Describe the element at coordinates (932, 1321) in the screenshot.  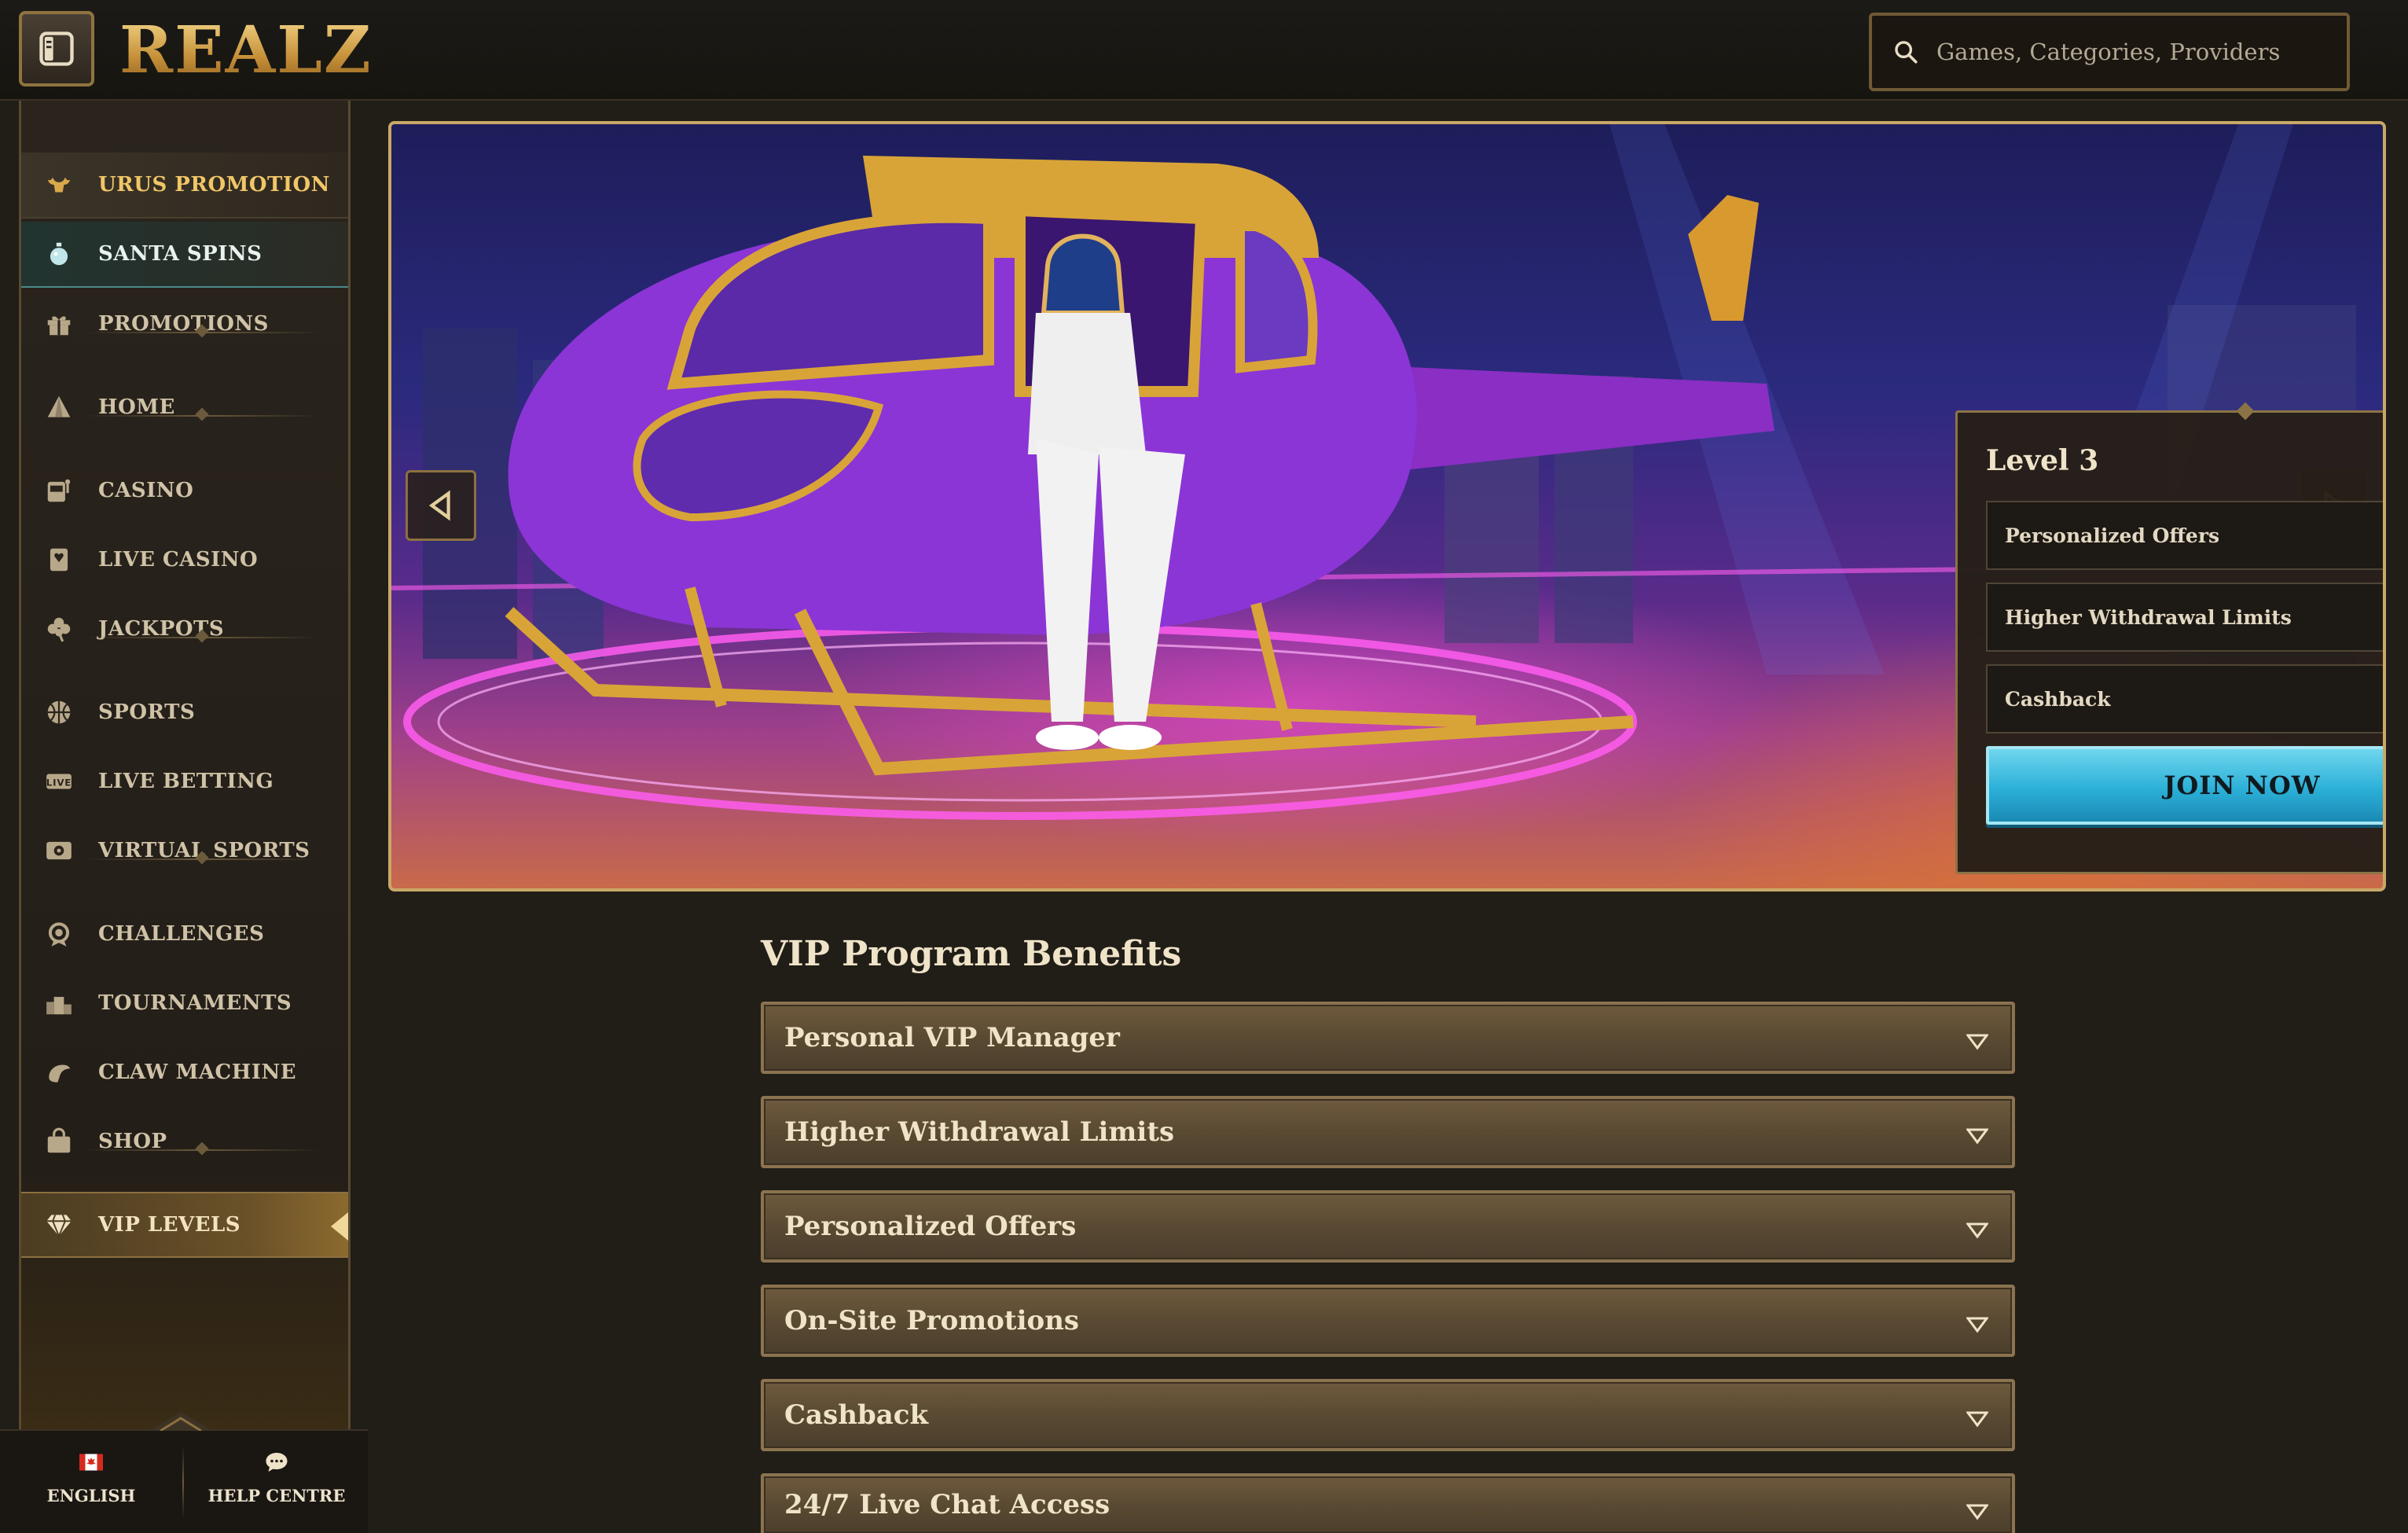
I see `accordion-label: On-Site Promotions` at that location.